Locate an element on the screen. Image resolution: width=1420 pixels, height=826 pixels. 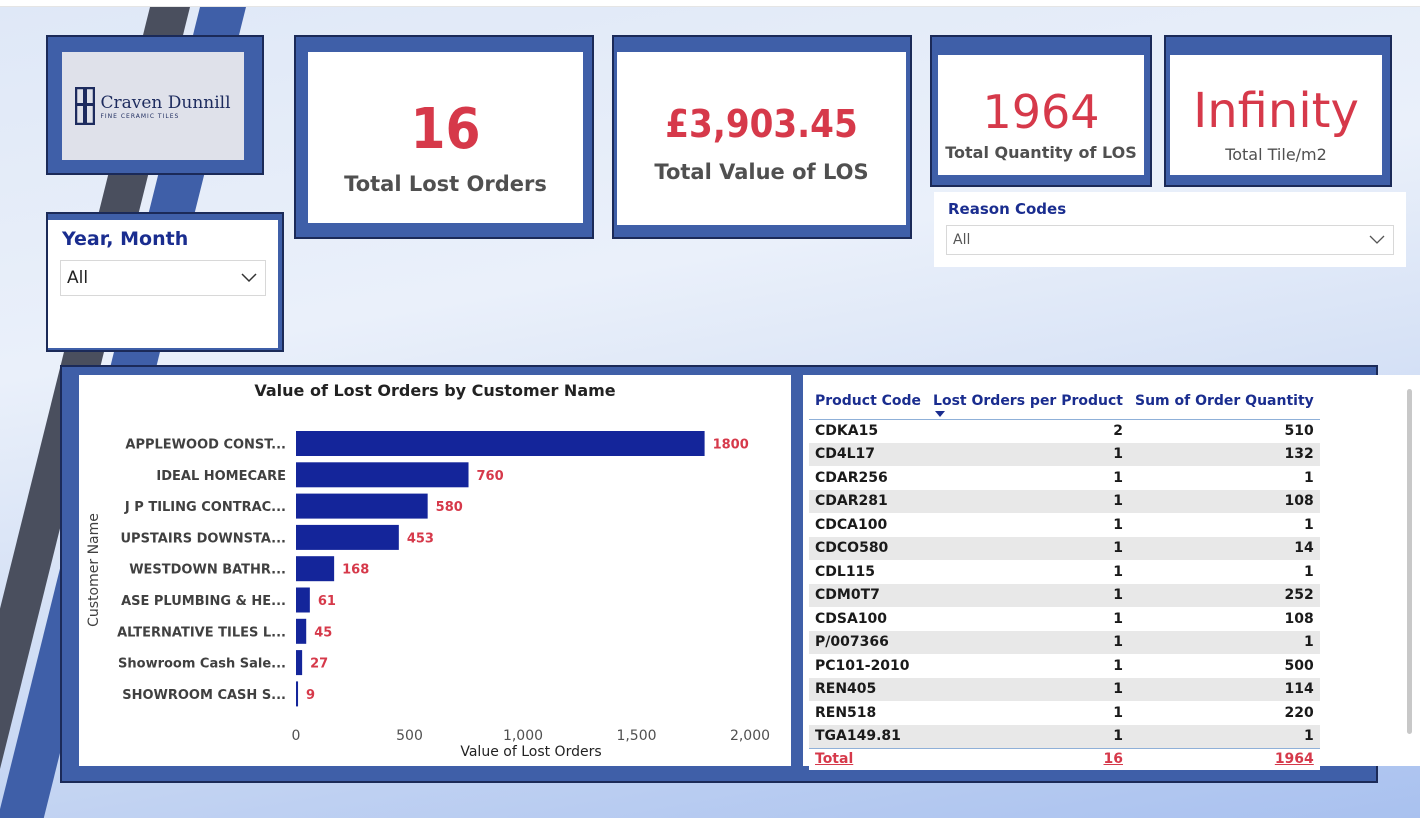
chevron-down-icon is located at coordinates (1377, 239).